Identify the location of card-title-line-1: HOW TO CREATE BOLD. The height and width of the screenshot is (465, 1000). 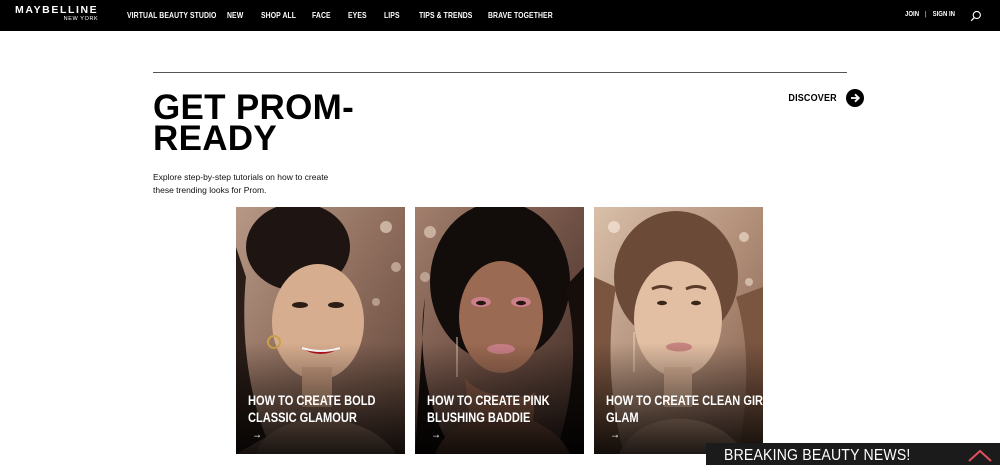
(312, 400).